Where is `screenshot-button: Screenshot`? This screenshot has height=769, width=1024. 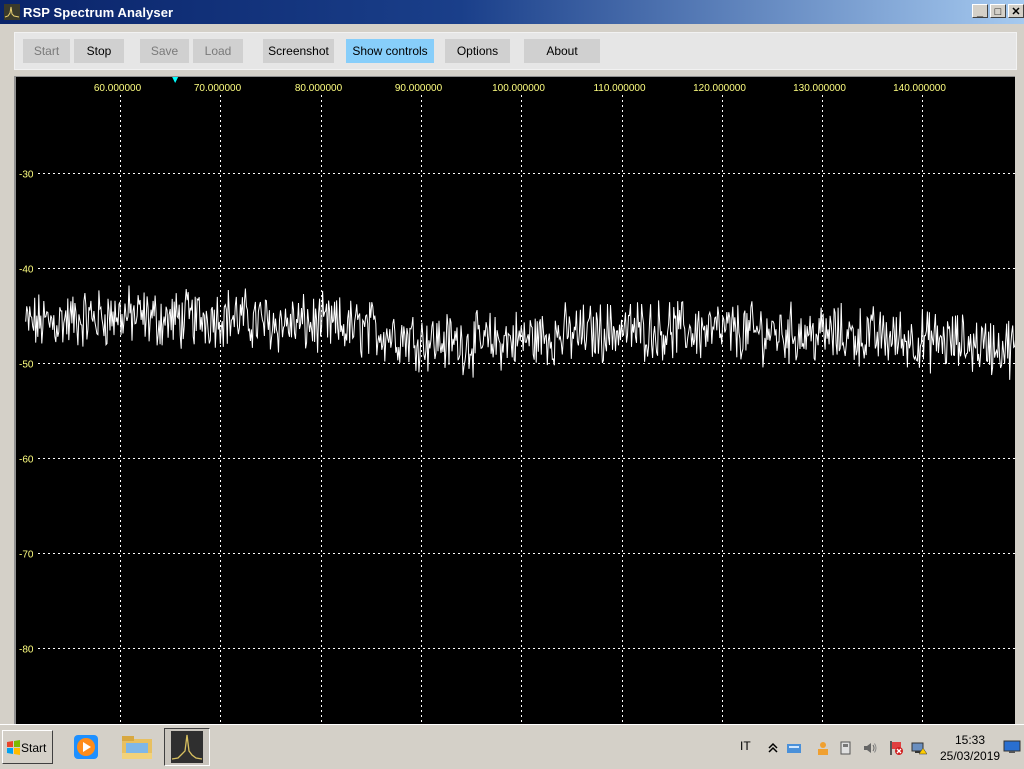 screenshot-button: Screenshot is located at coordinates (298, 51).